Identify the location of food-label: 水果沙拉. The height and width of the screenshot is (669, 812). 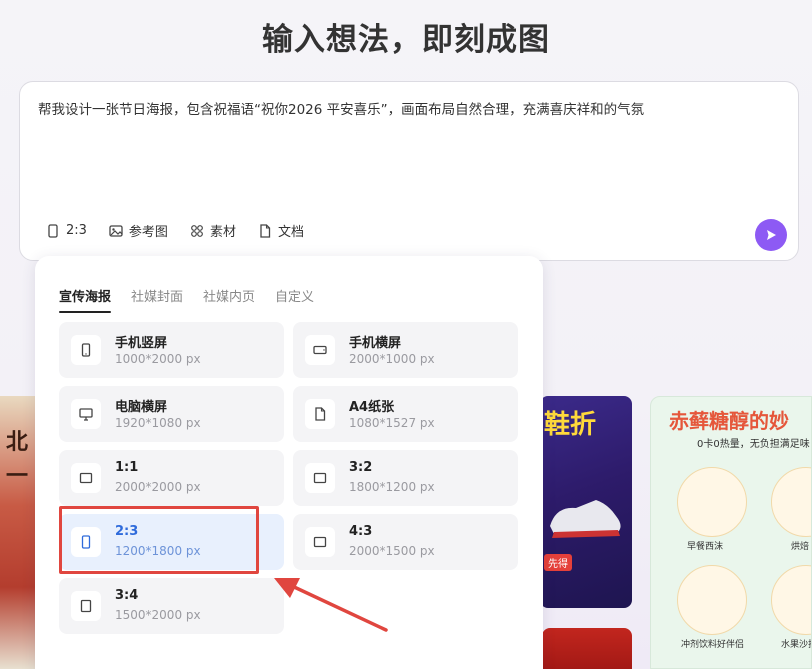
(796, 645).